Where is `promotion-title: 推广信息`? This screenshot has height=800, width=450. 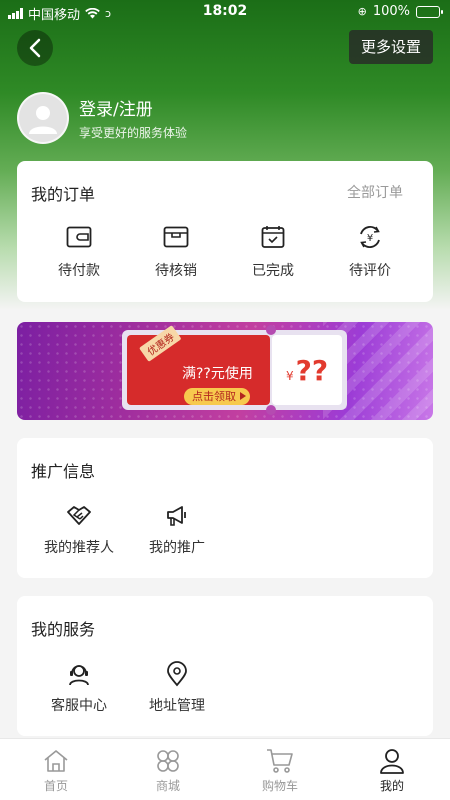
promotion-title: 推广信息 is located at coordinates (63, 471).